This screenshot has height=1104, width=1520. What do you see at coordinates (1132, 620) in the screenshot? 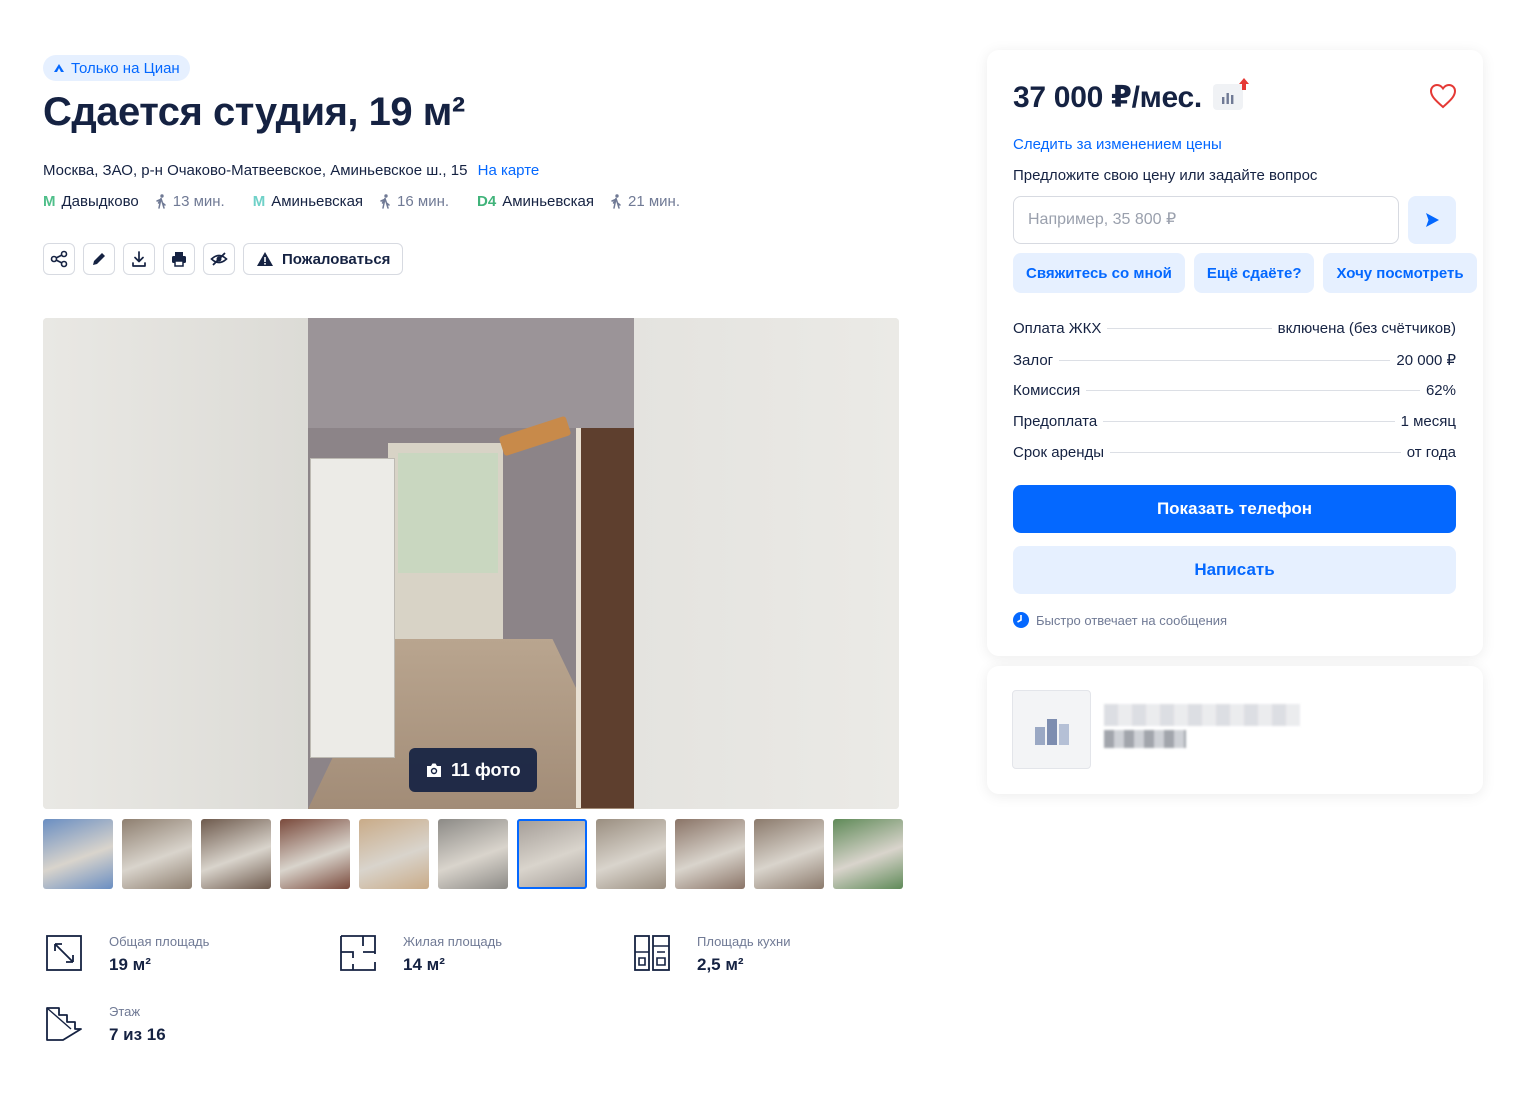
I see `fast-reply-text: Быстро отвечает на сообщения` at bounding box center [1132, 620].